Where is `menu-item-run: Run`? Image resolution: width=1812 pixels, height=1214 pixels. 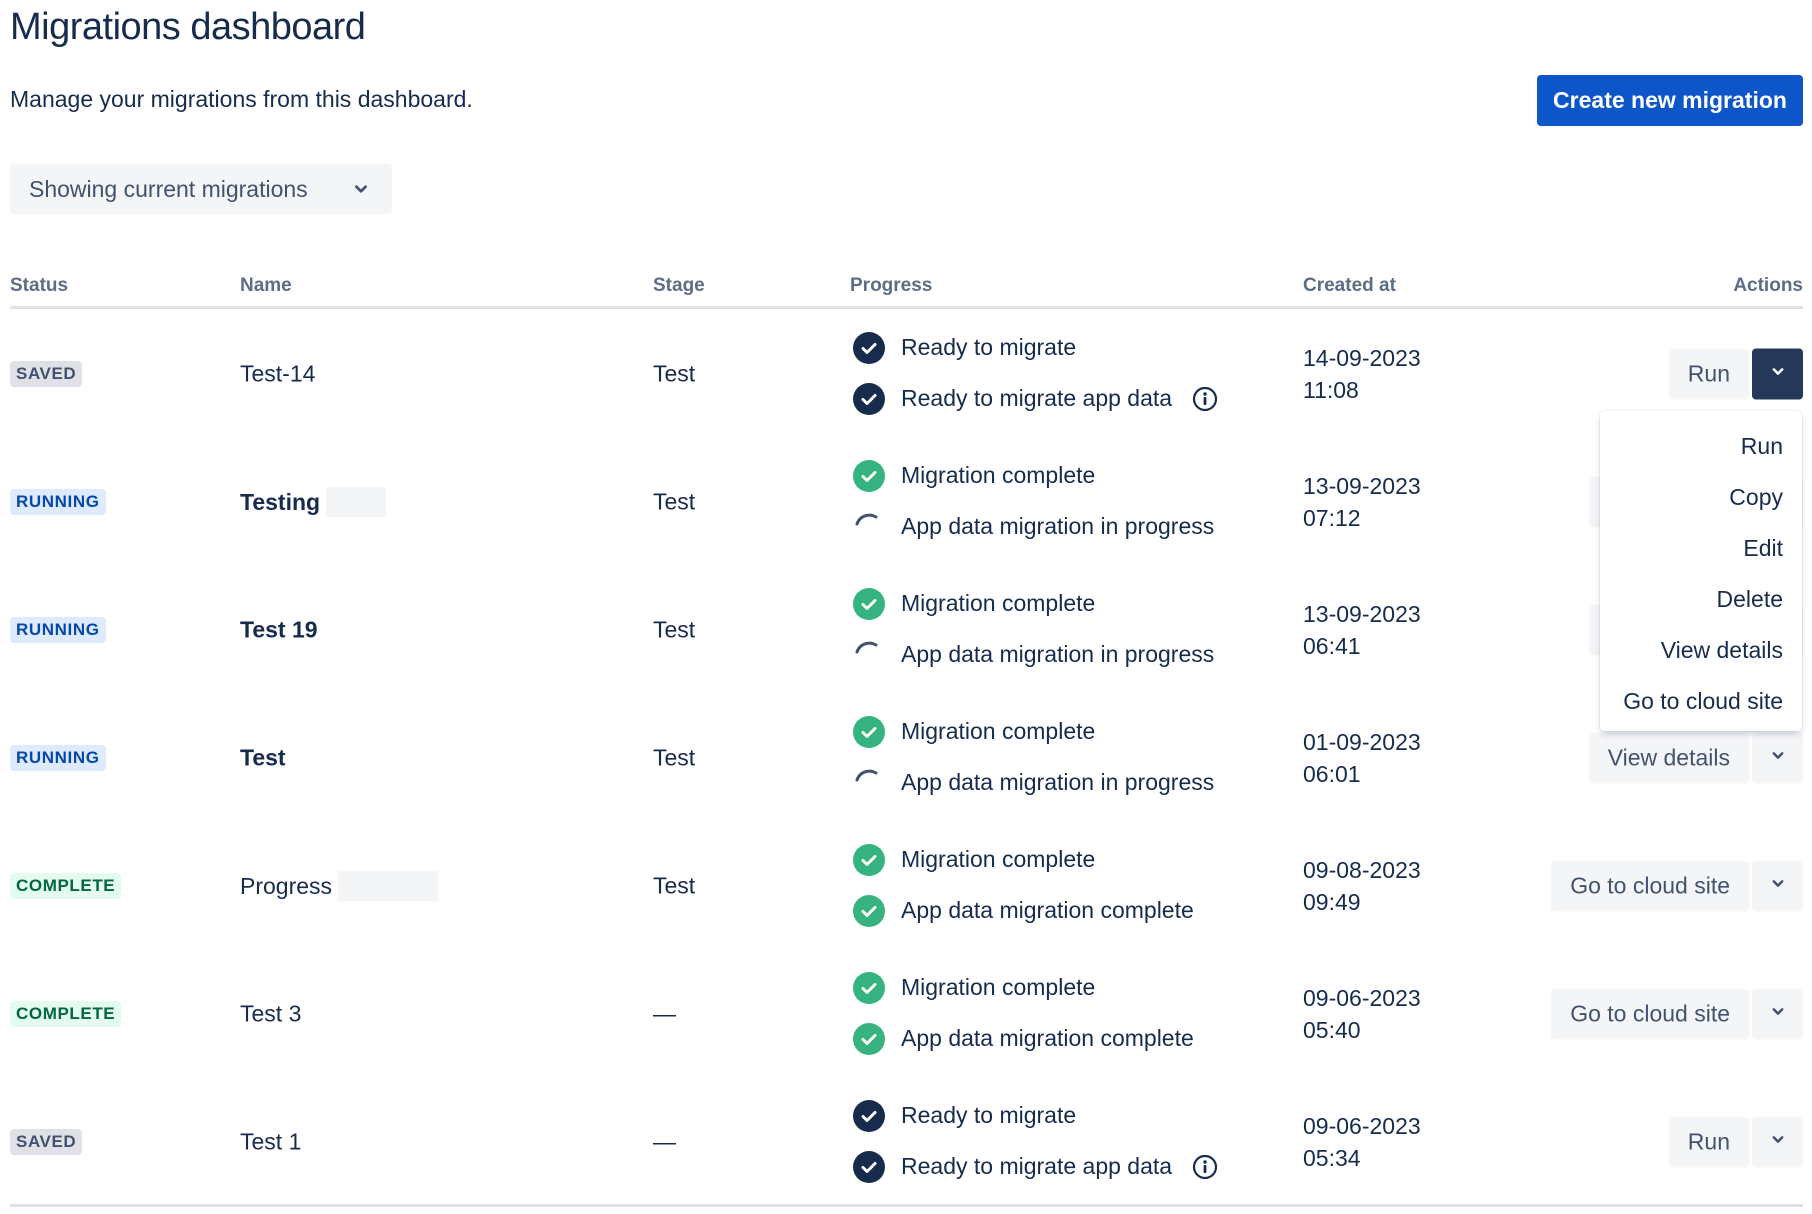 menu-item-run: Run is located at coordinates (1701, 446).